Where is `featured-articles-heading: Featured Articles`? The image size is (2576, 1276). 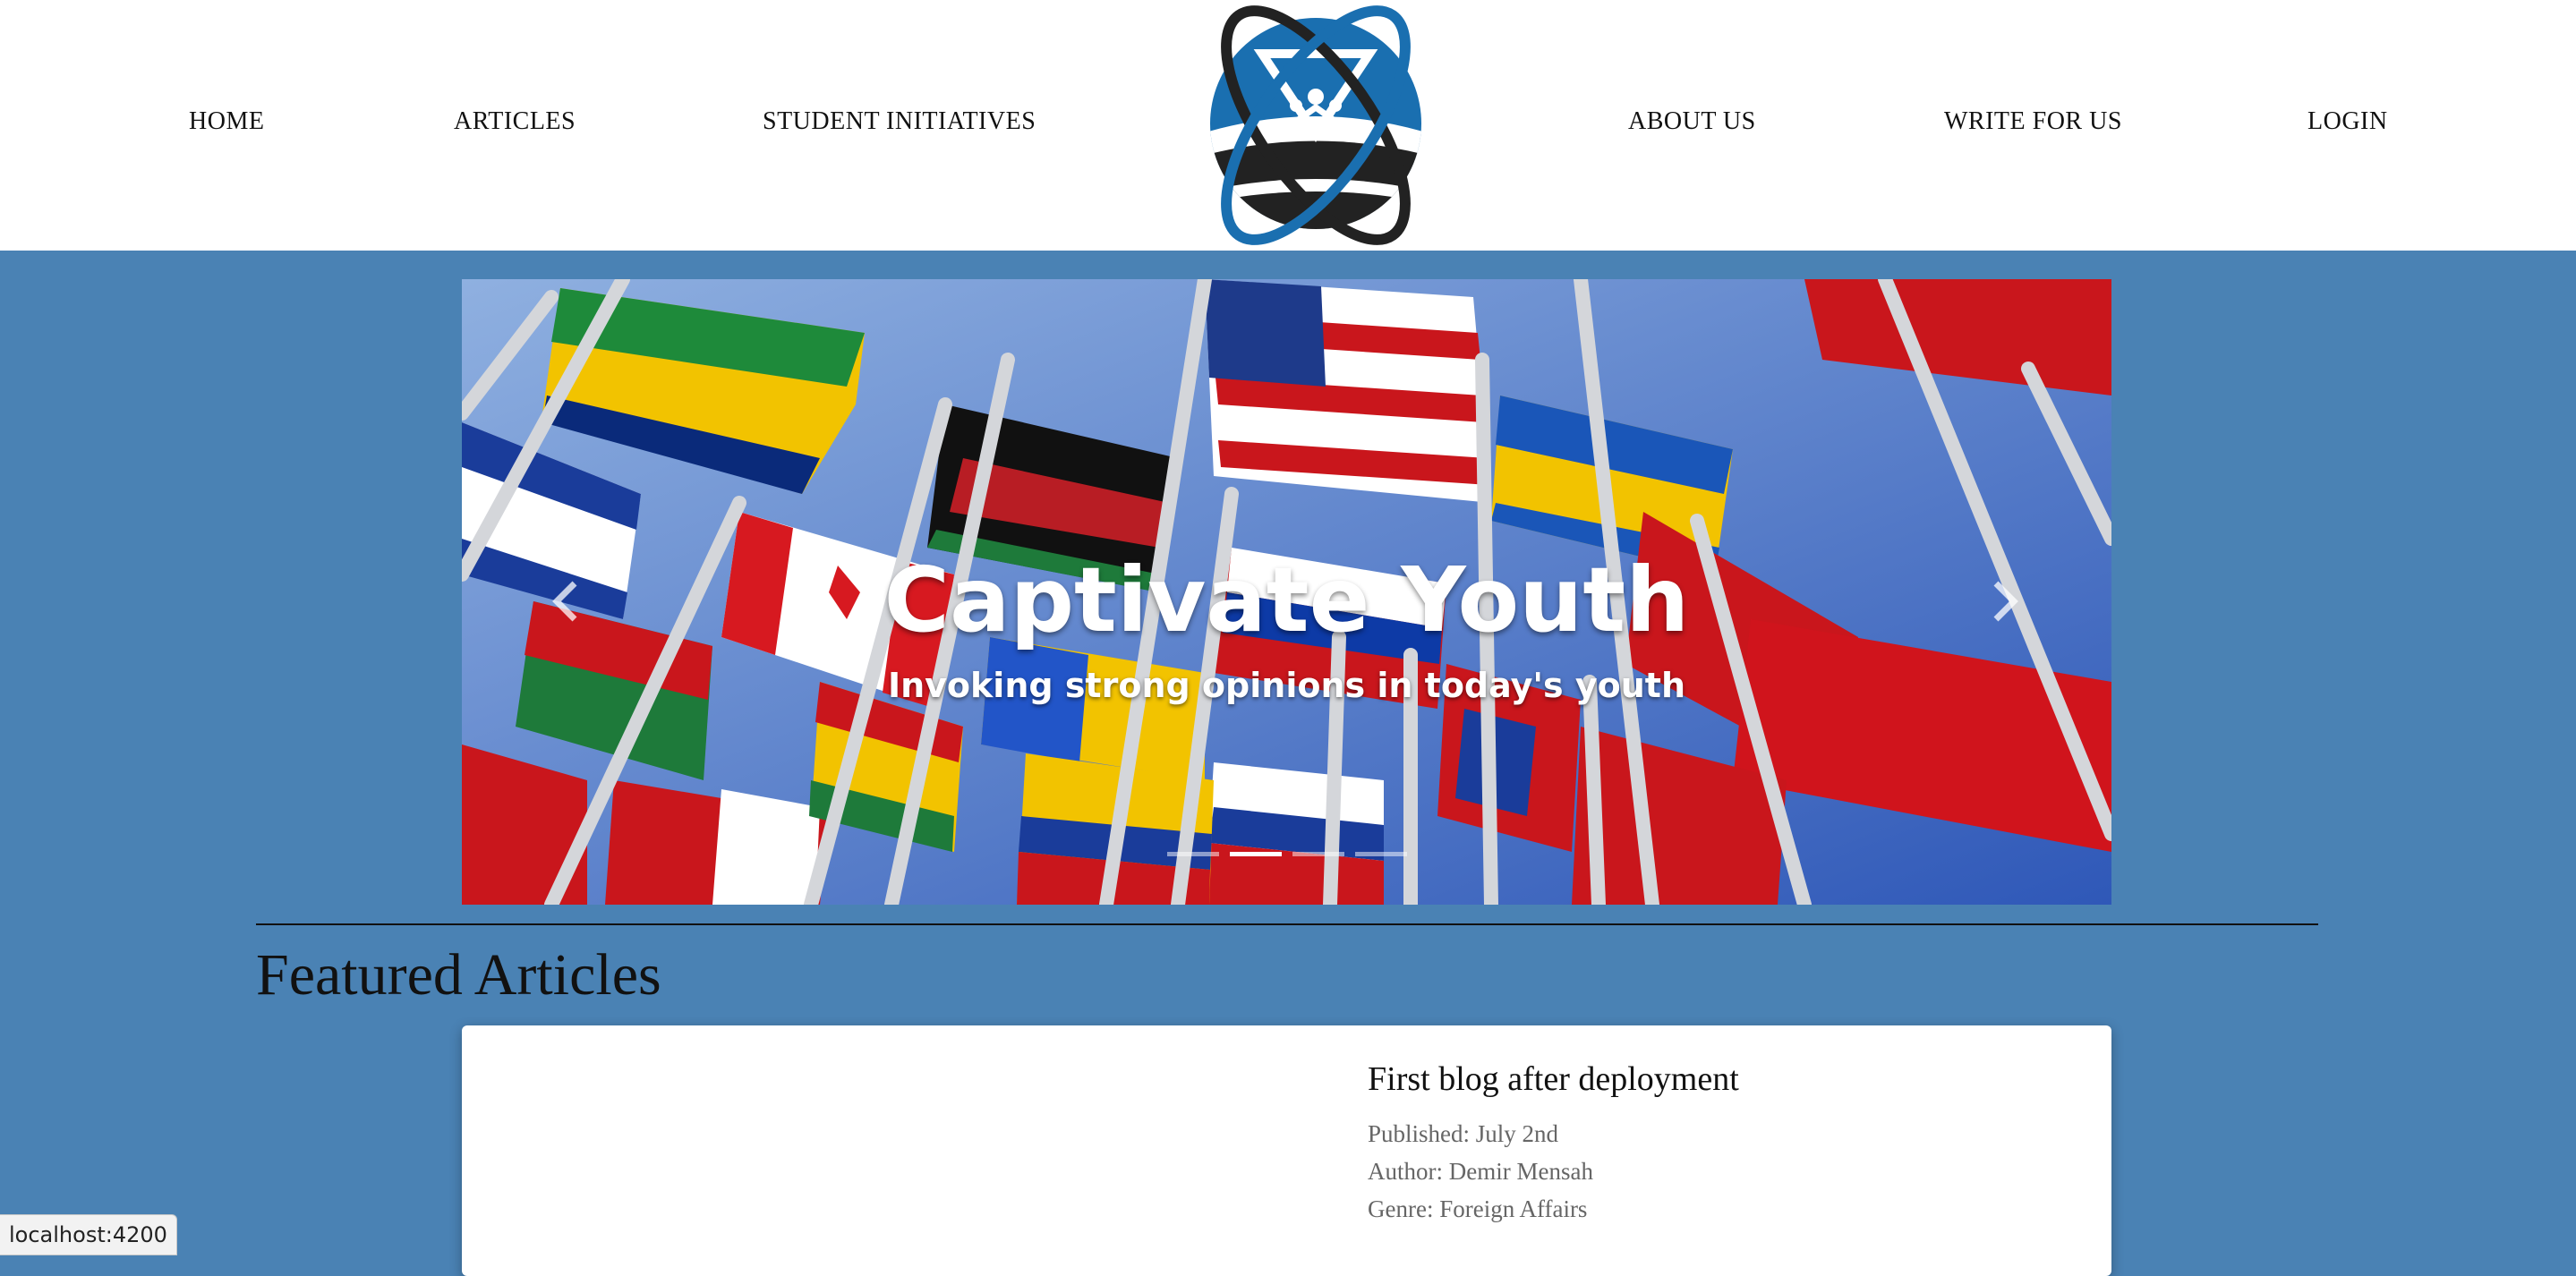
featured-articles-heading: Featured Articles is located at coordinates (458, 975).